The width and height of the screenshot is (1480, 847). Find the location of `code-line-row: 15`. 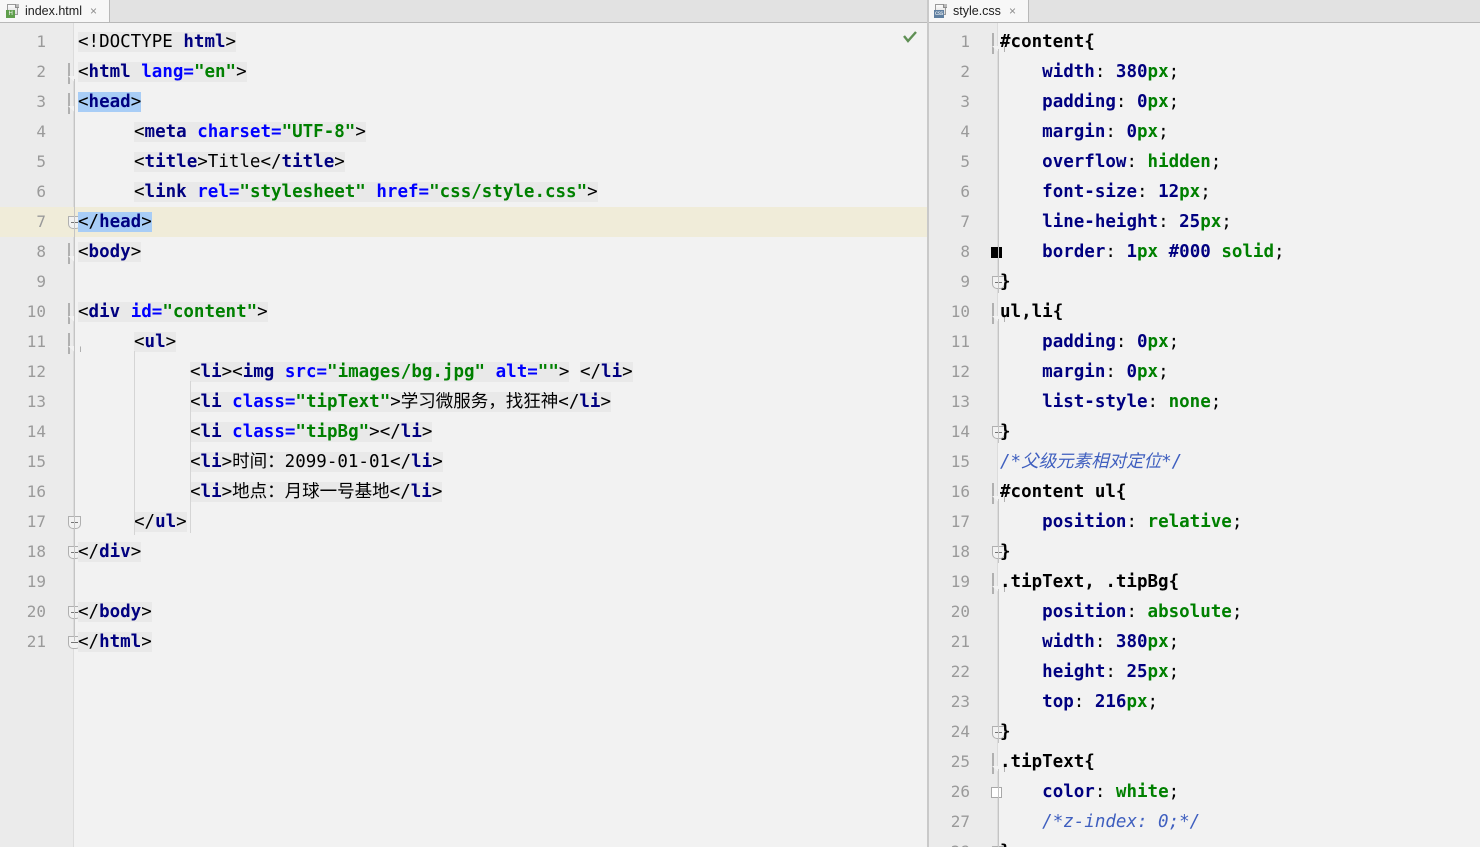

code-line-row: 15 is located at coordinates (464, 462).